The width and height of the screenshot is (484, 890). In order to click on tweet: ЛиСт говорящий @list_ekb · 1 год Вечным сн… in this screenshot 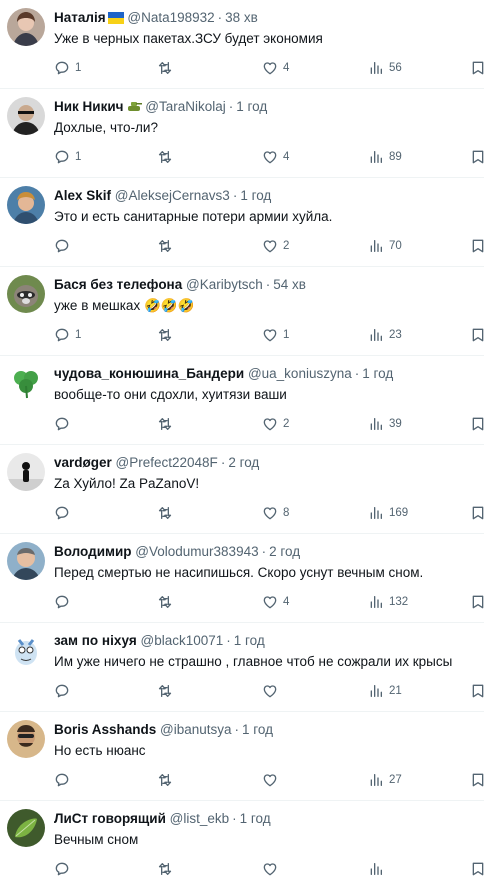, I will do `click(242, 845)`.